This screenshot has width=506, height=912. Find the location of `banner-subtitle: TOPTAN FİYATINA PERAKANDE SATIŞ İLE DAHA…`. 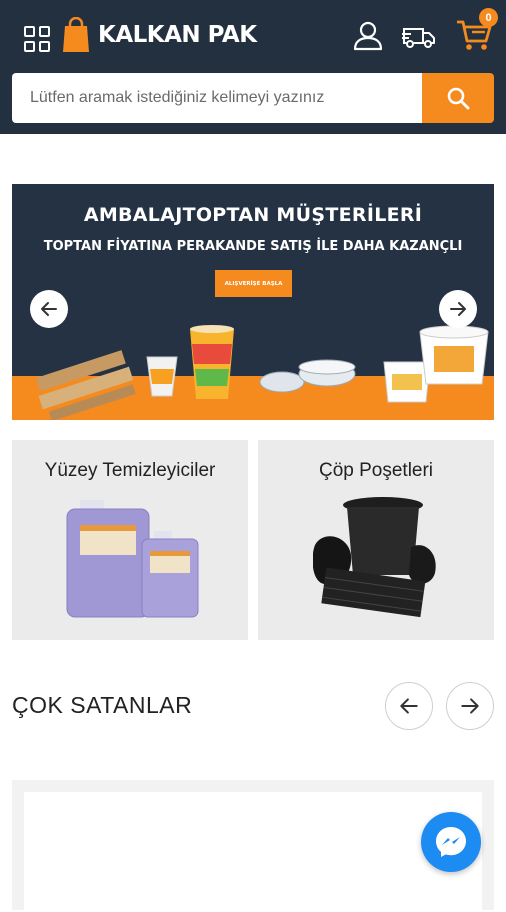

banner-subtitle: TOPTAN FİYATINA PERAKANDE SATIŞ İLE DAHA… is located at coordinates (253, 246).